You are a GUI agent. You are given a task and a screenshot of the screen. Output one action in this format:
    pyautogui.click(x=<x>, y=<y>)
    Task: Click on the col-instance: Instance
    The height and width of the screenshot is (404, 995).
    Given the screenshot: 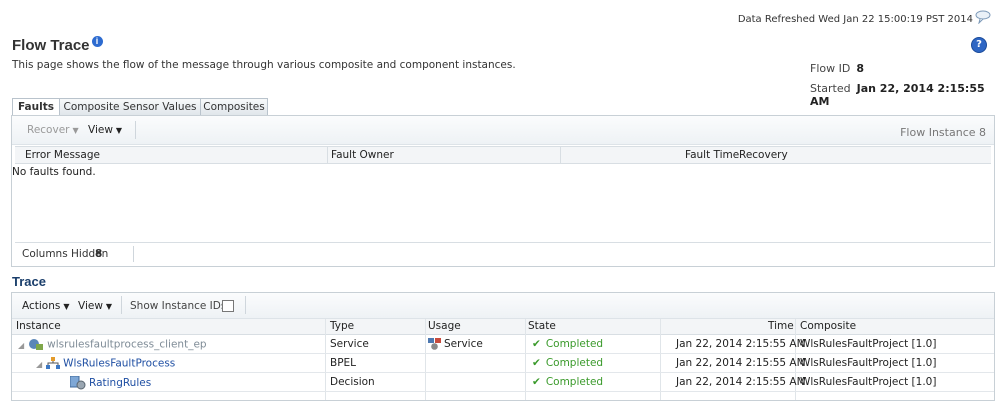 What is the action you would take?
    pyautogui.click(x=38, y=326)
    